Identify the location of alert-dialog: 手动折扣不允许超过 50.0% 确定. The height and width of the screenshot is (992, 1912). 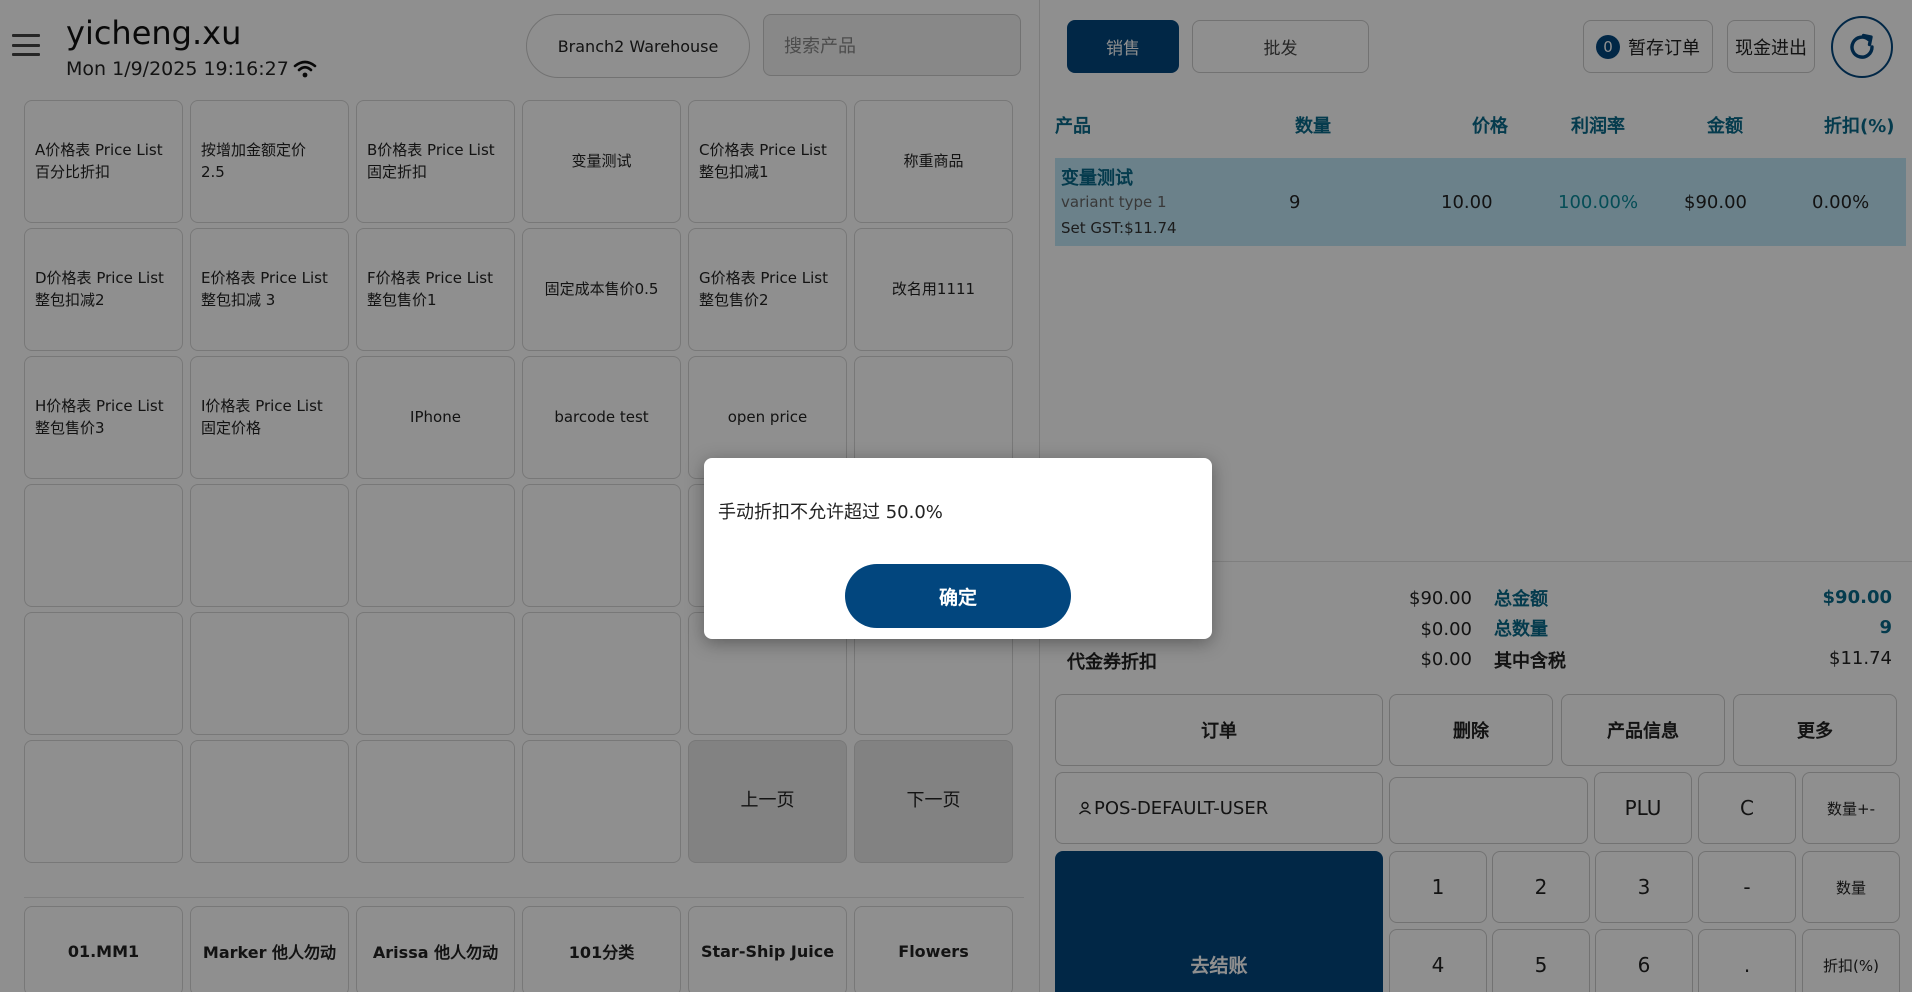
(958, 548).